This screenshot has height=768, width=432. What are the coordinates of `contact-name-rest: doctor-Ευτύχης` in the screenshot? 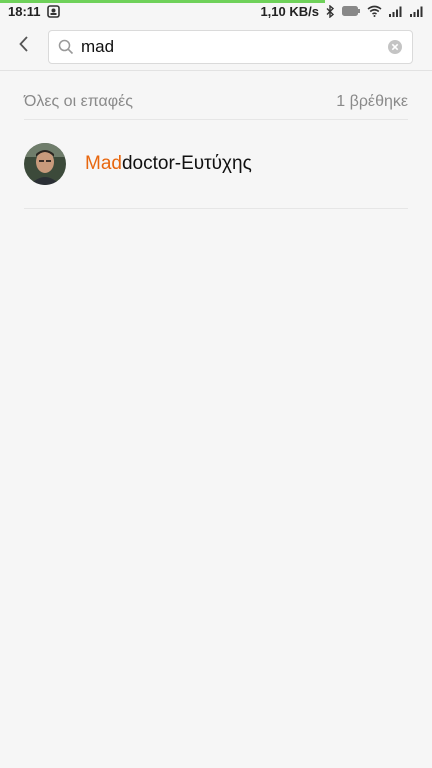 It's located at (186, 163).